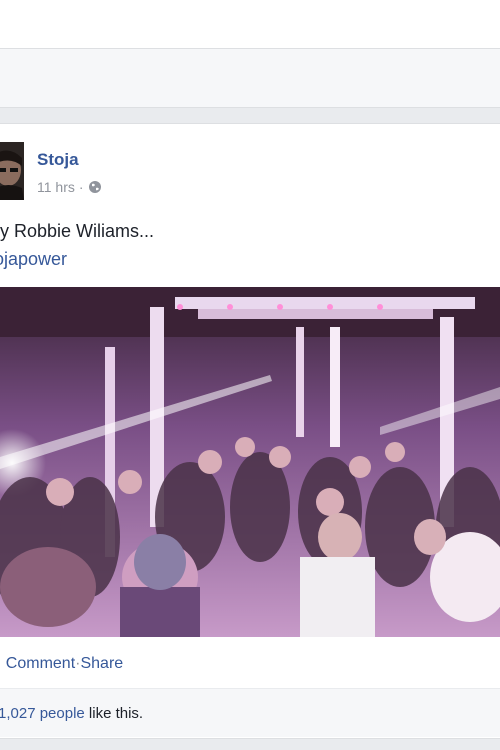 This screenshot has width=500, height=750. I want to click on author-name: Stoja, so click(58, 160).